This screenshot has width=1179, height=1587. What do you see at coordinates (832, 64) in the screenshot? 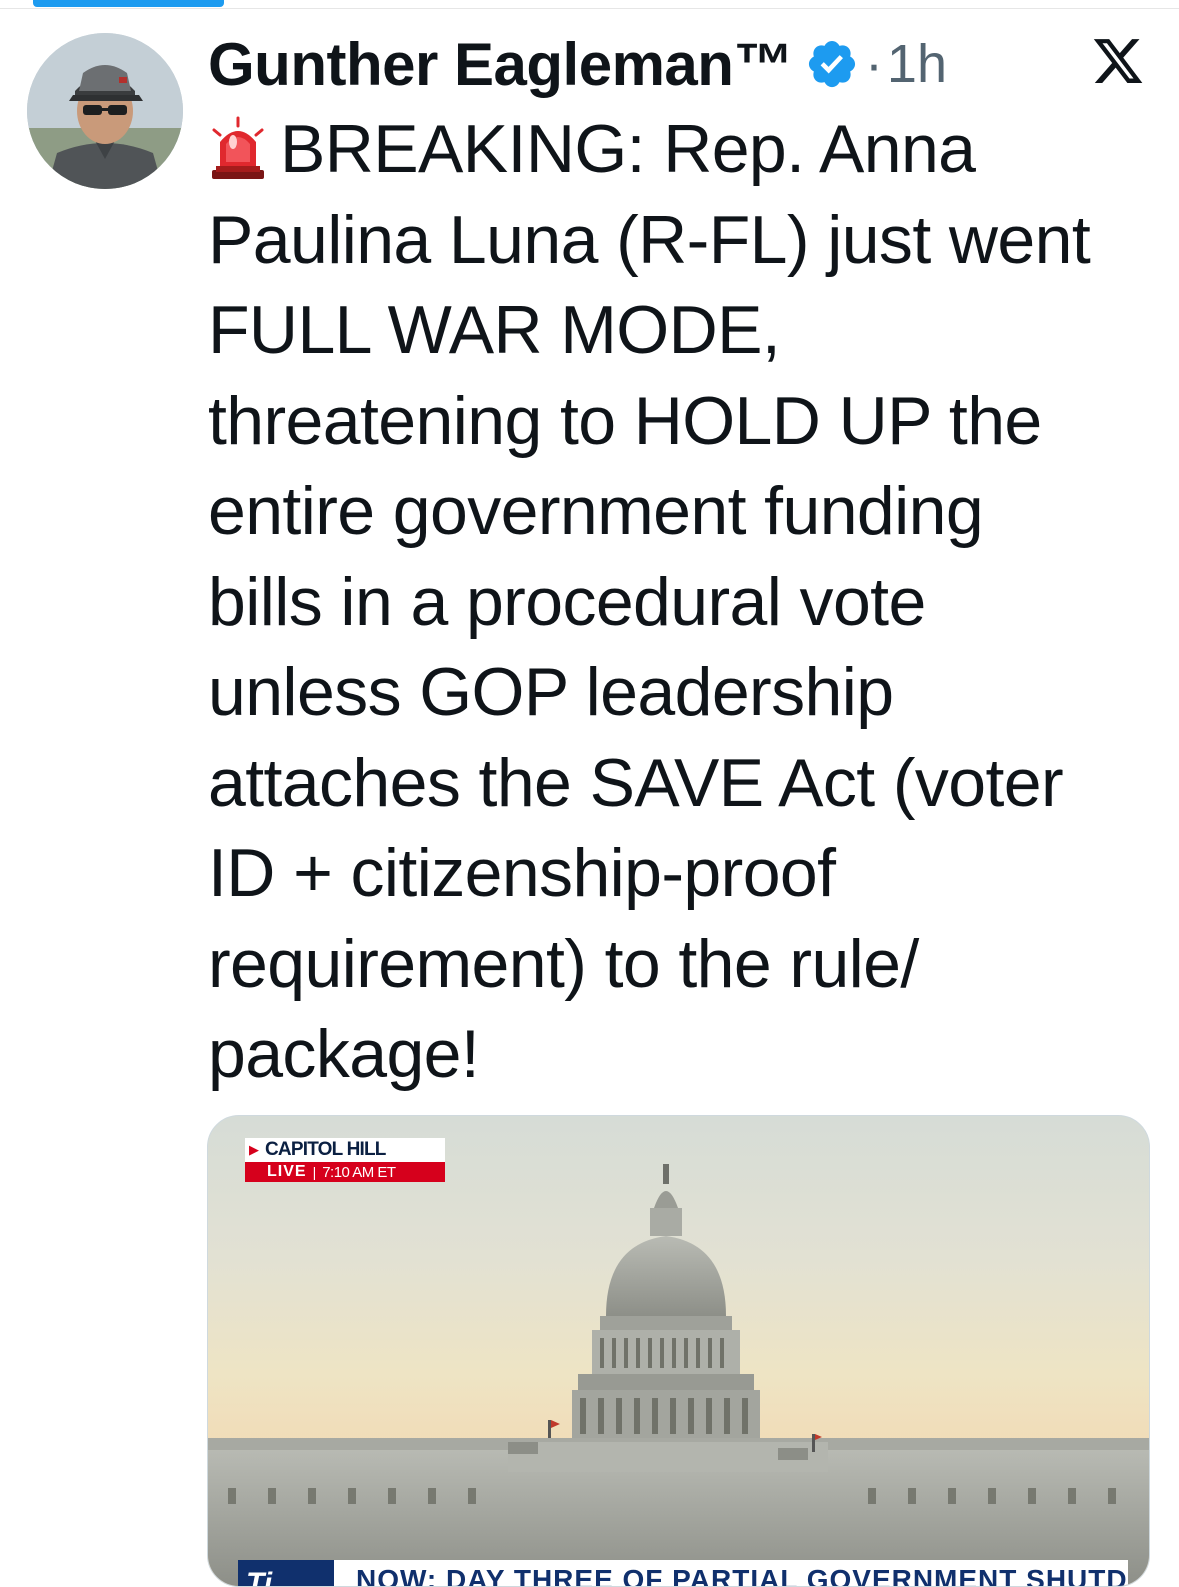
I see `verified-badge-icon` at bounding box center [832, 64].